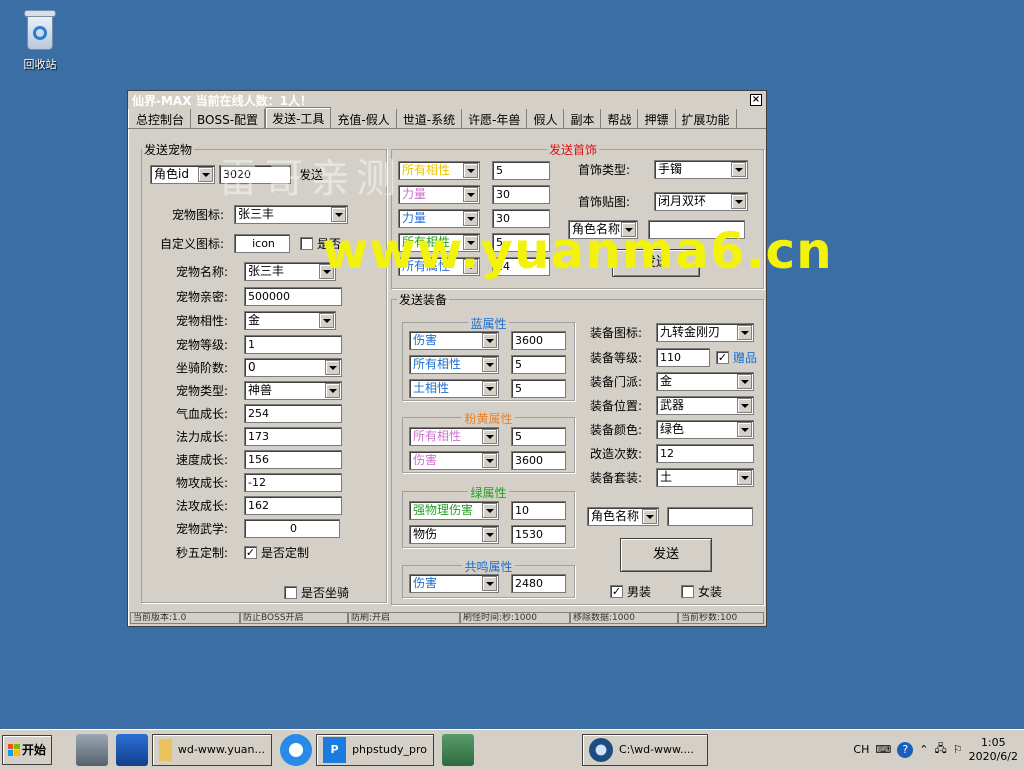 The width and height of the screenshot is (1024, 769). Describe the element at coordinates (958, 749) in the screenshot. I see `flag-icon: ⚐` at that location.